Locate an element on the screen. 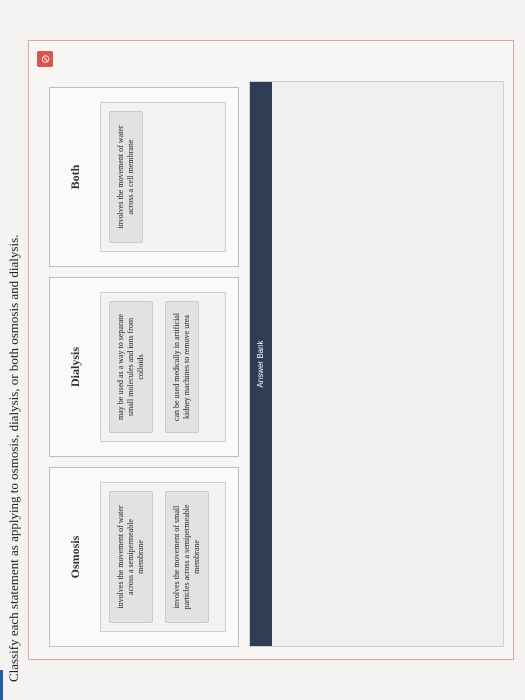 Image resolution: width=525 pixels, height=700 pixels. column-title: Dialysis is located at coordinates (75, 367).